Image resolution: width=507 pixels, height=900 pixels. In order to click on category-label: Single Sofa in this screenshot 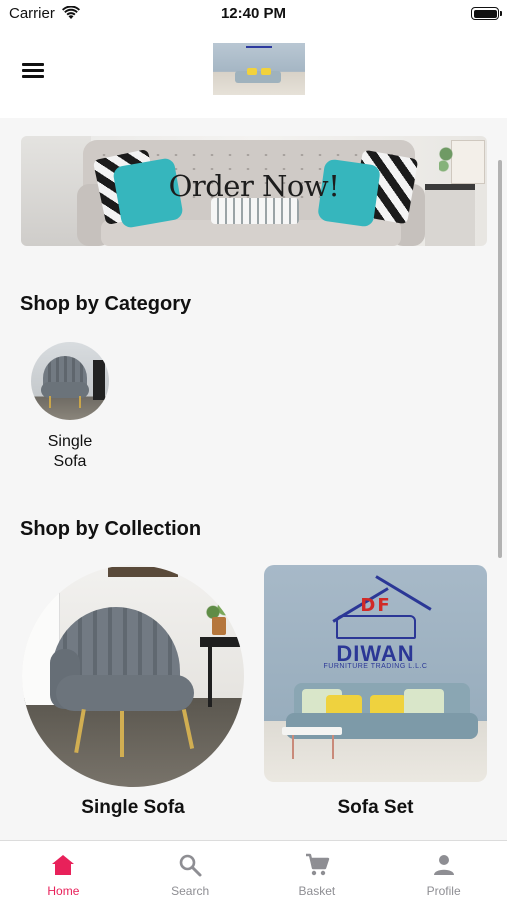, I will do `click(70, 451)`.